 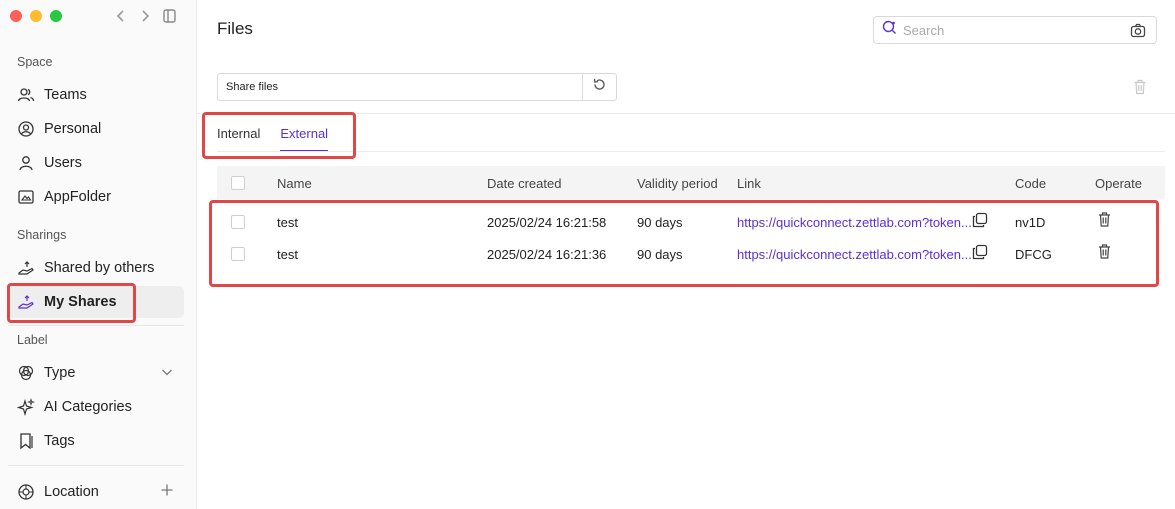 I want to click on col-name: Name, so click(x=294, y=183).